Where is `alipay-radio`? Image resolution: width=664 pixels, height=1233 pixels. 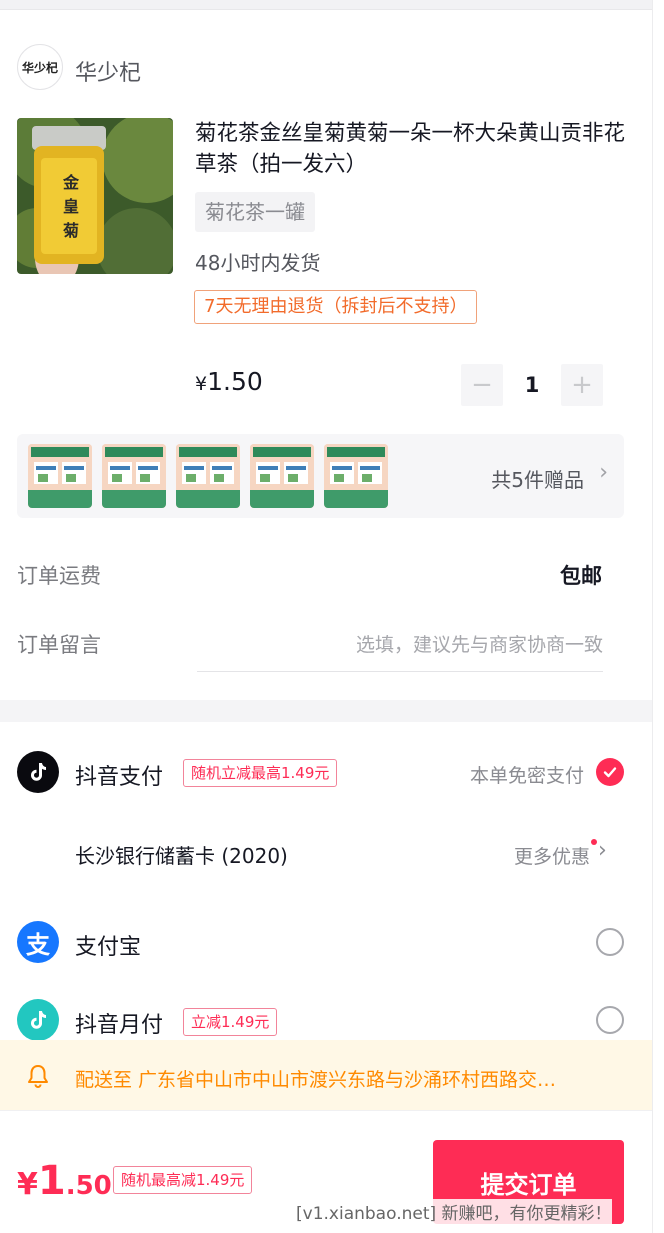
alipay-radio is located at coordinates (610, 942).